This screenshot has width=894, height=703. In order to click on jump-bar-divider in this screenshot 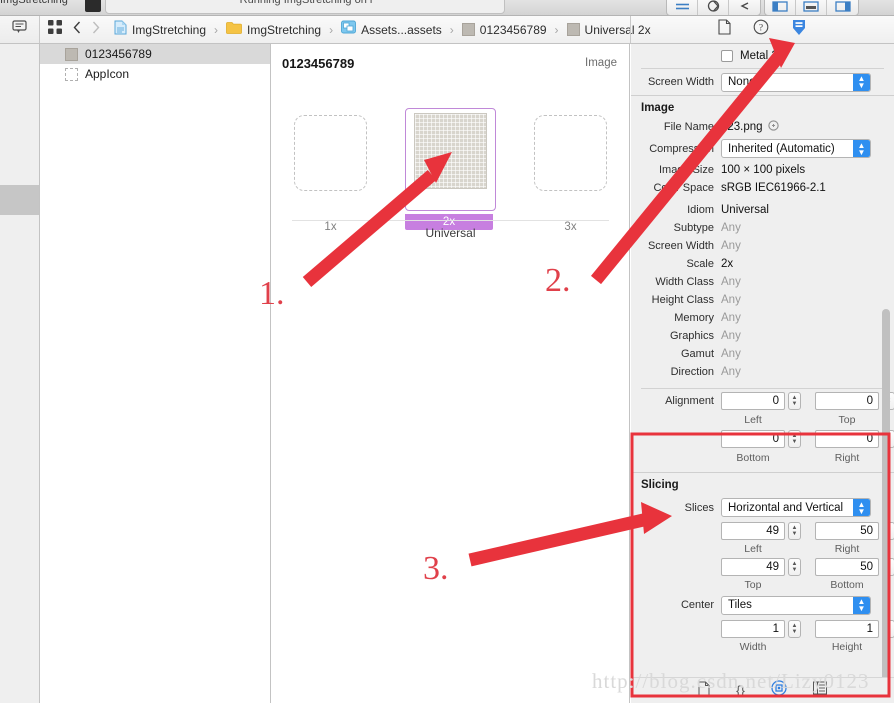, I will do `click(630, 29)`.